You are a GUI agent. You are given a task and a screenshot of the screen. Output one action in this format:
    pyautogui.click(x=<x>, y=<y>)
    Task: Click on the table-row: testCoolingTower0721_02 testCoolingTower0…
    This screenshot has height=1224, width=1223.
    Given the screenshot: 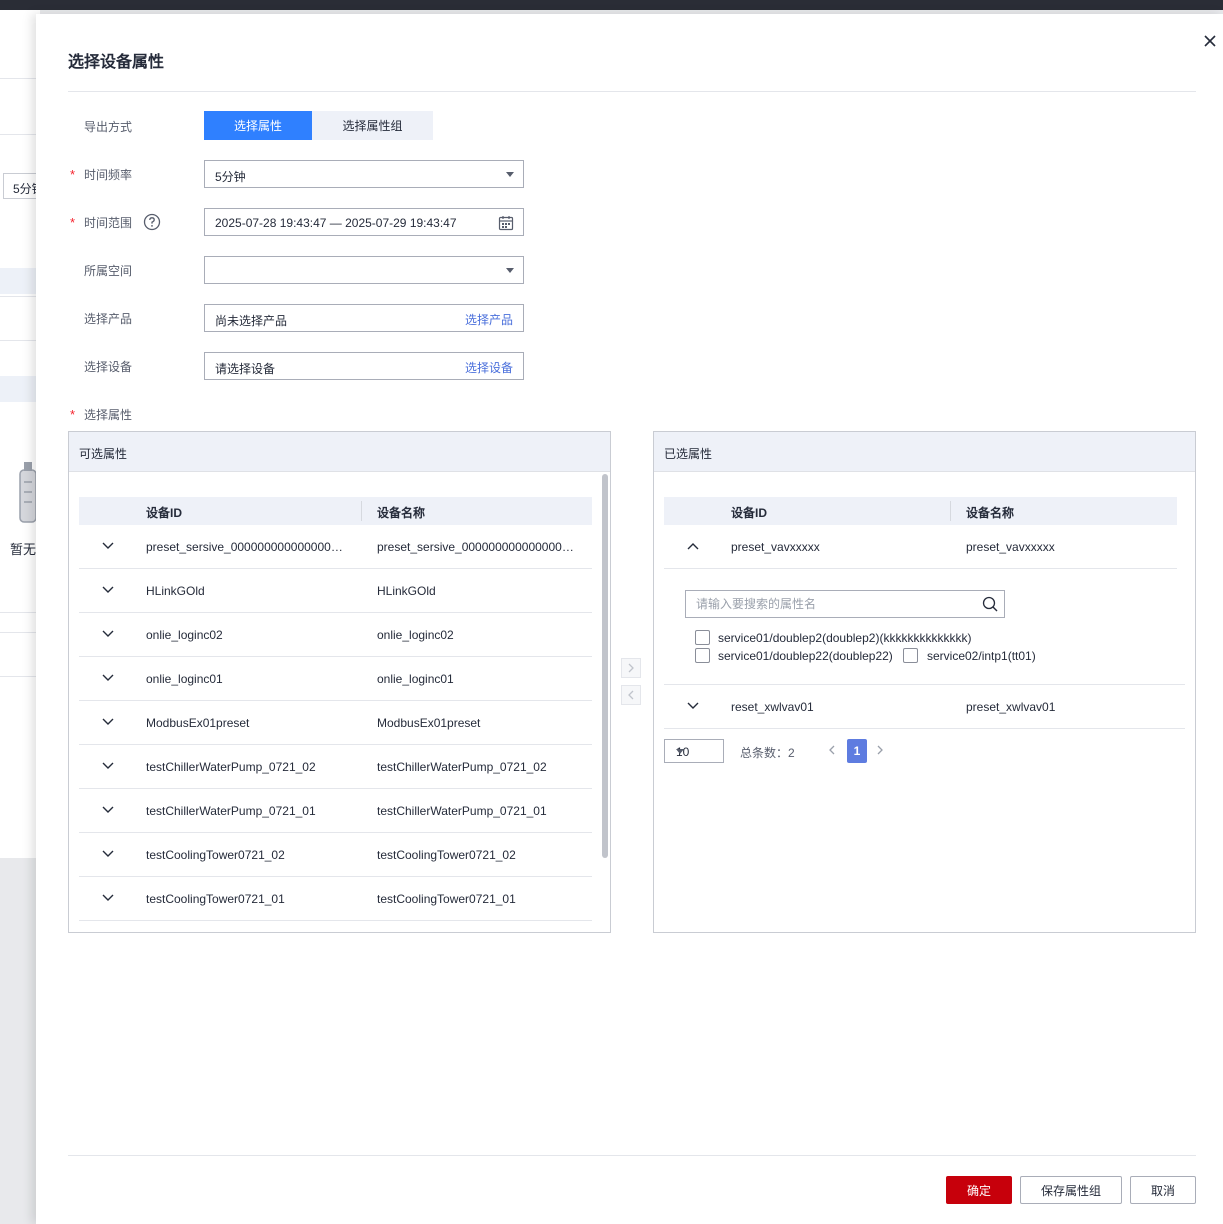 What is the action you would take?
    pyautogui.click(x=335, y=855)
    